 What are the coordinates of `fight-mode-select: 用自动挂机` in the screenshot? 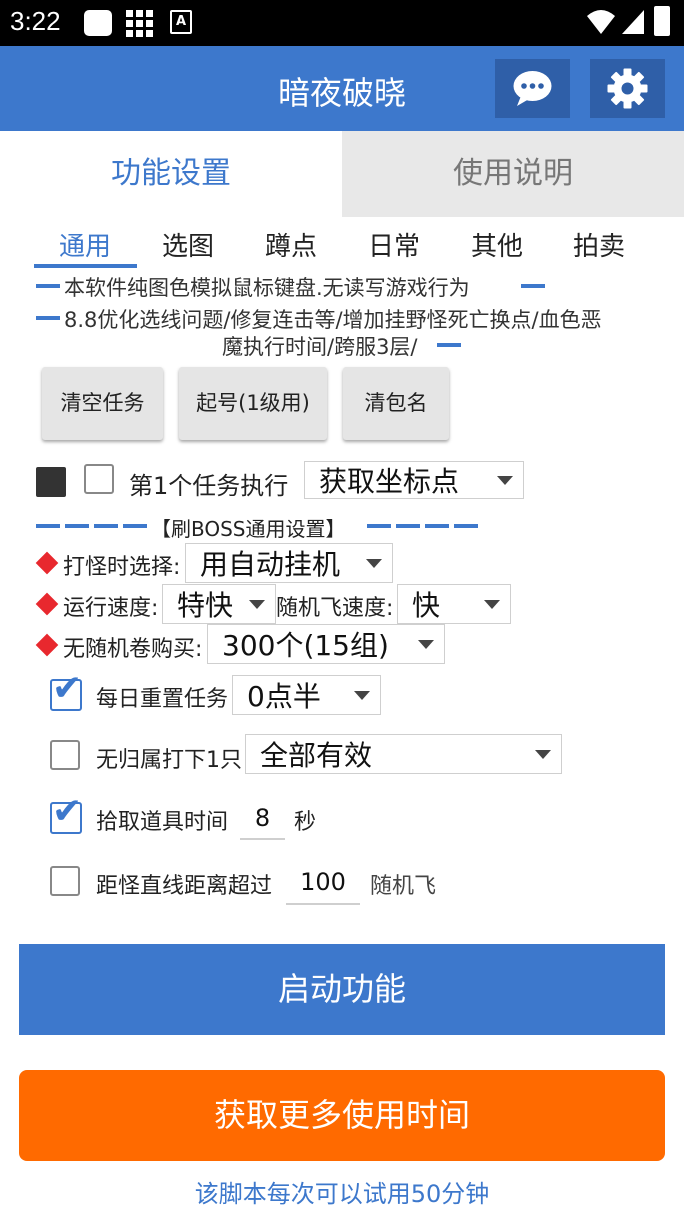 It's located at (289, 563).